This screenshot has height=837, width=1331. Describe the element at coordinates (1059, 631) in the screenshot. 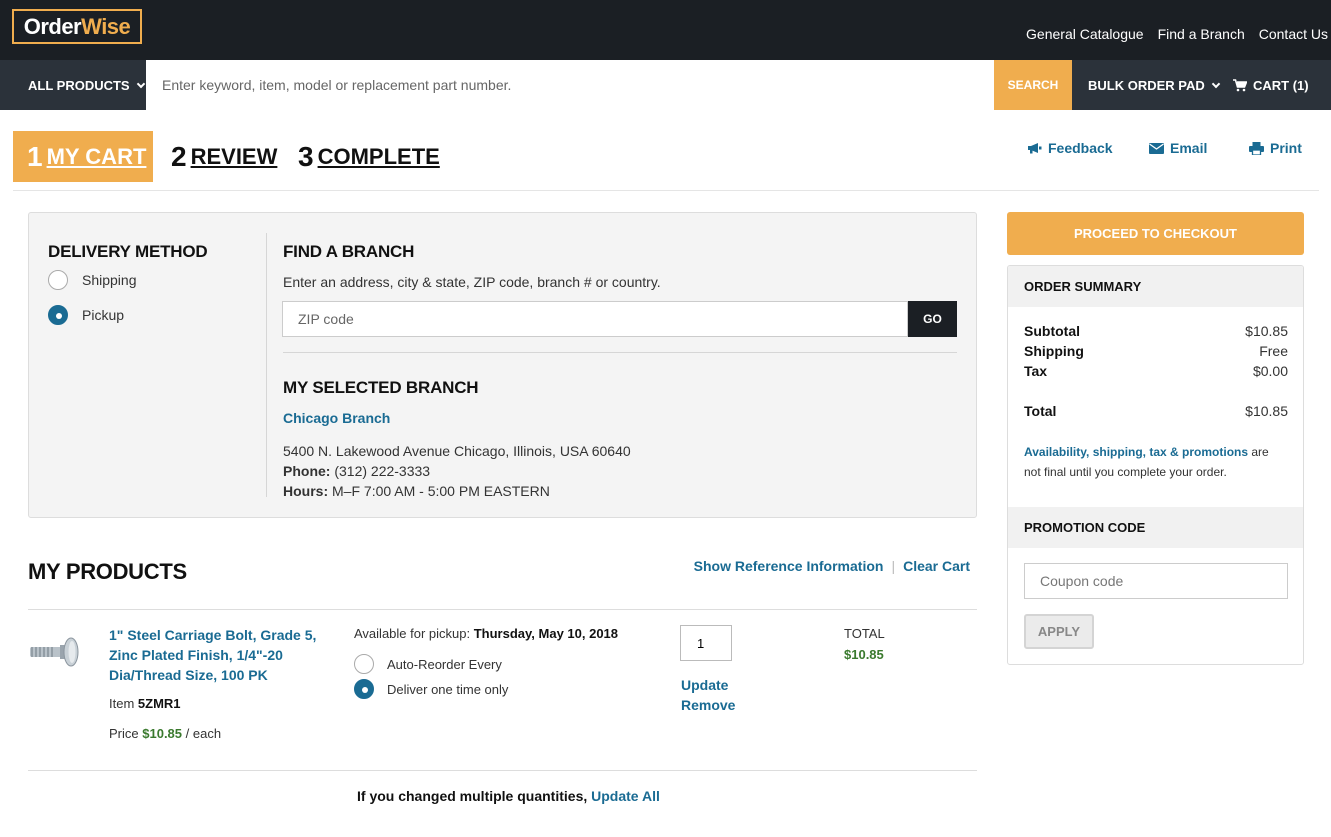

I see `apply-button: APPLY` at that location.